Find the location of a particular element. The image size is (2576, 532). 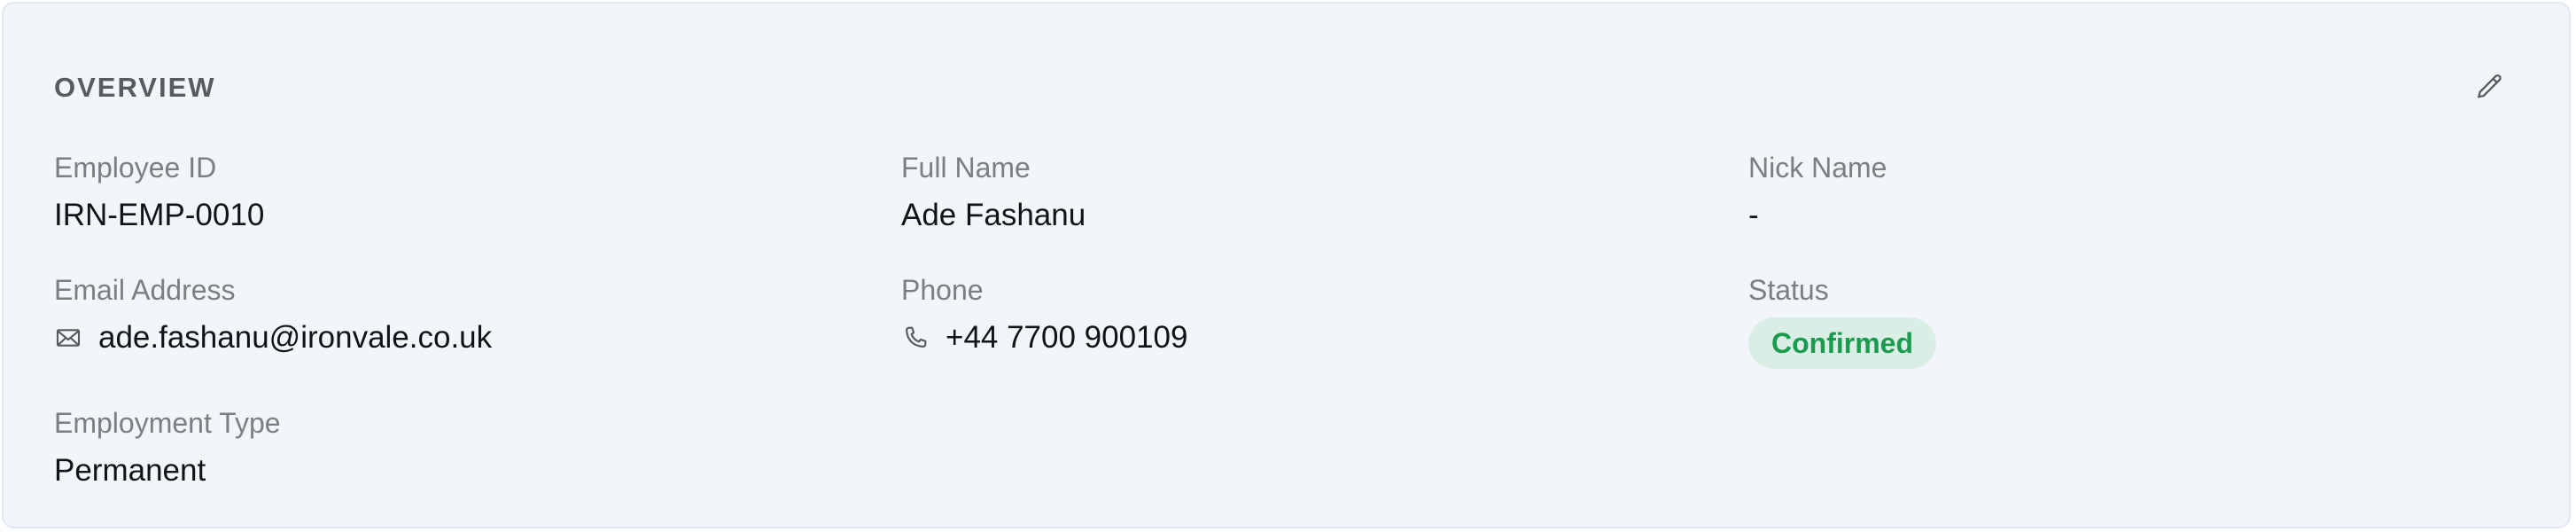

employment-type-label: Employment Type is located at coordinates (167, 423).